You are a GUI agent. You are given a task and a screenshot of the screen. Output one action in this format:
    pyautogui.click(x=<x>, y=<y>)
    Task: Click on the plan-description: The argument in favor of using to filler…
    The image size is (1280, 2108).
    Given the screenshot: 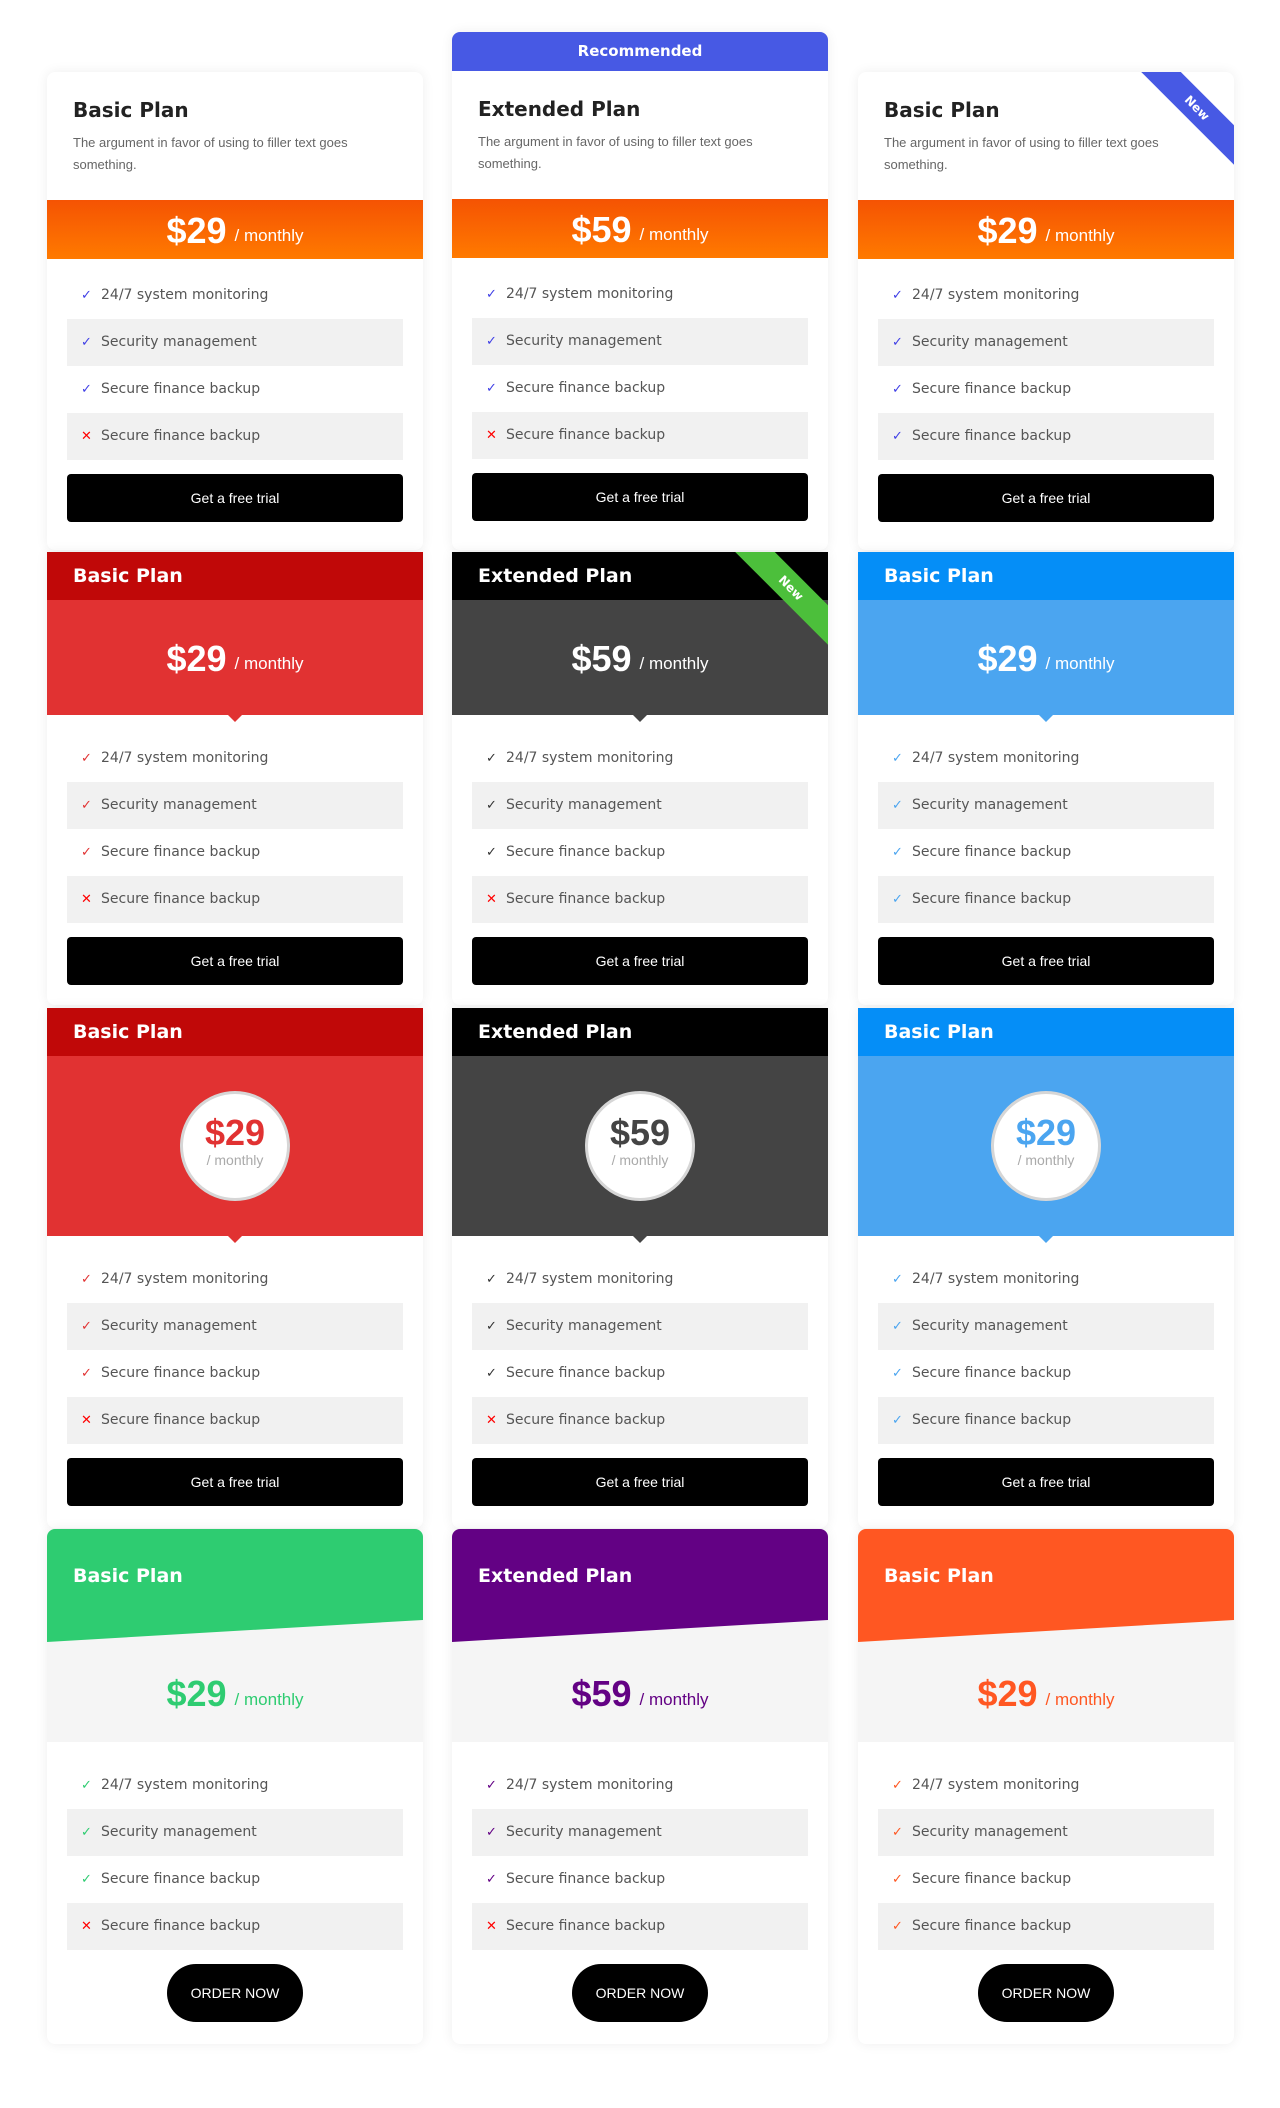 What is the action you would take?
    pyautogui.click(x=615, y=152)
    